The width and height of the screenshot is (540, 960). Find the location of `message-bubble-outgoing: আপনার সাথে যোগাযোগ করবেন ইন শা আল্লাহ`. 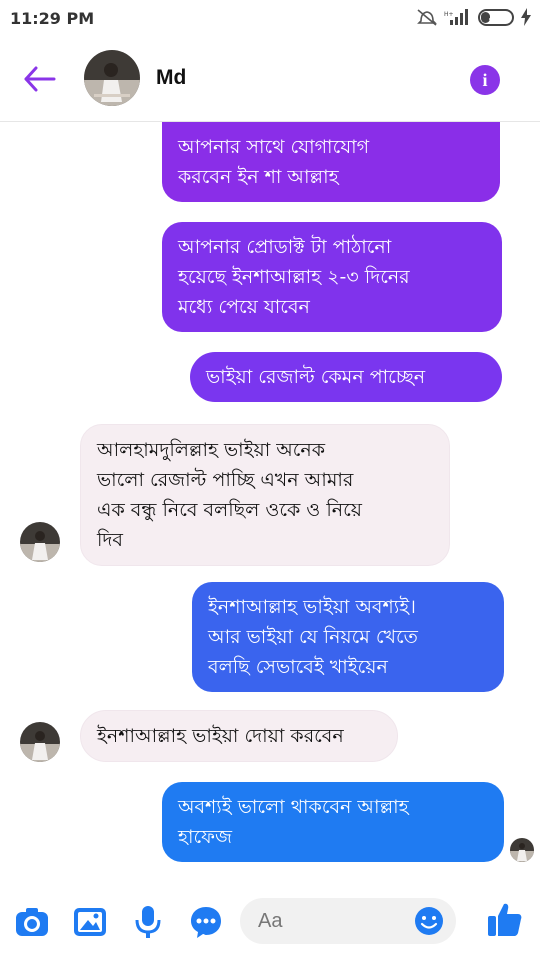

message-bubble-outgoing: আপনার সাথে যোগাযোগ করবেন ইন শা আল্লাহ is located at coordinates (331, 165).